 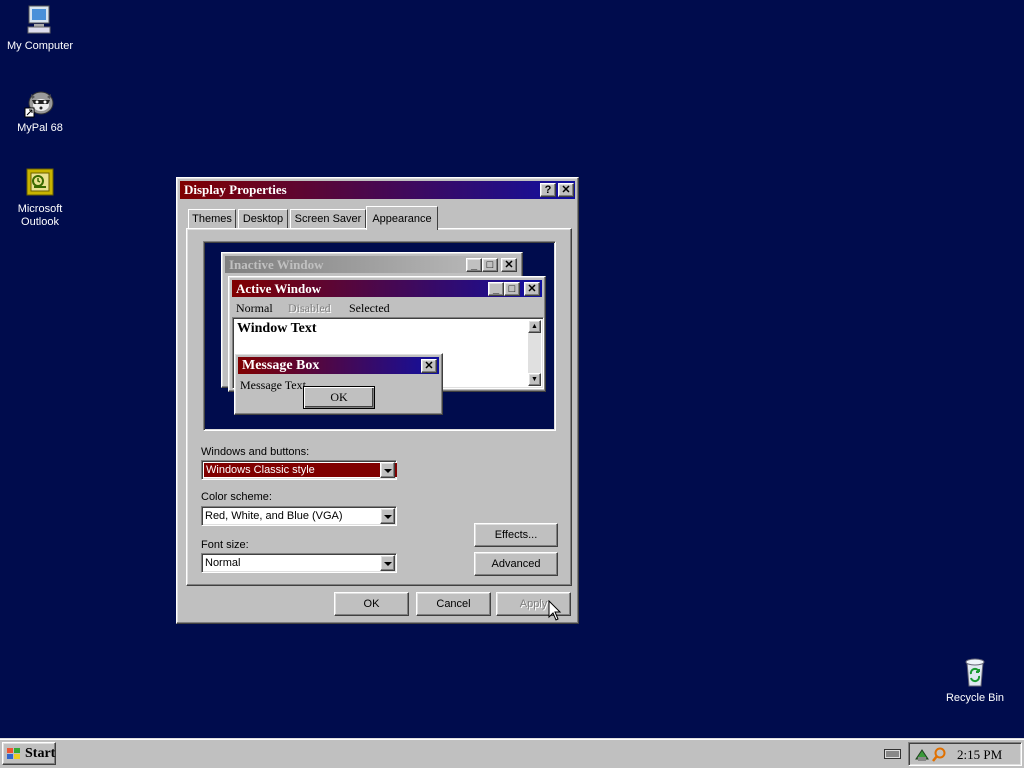 What do you see at coordinates (225, 545) in the screenshot?
I see `font-size-label: Font size:` at bounding box center [225, 545].